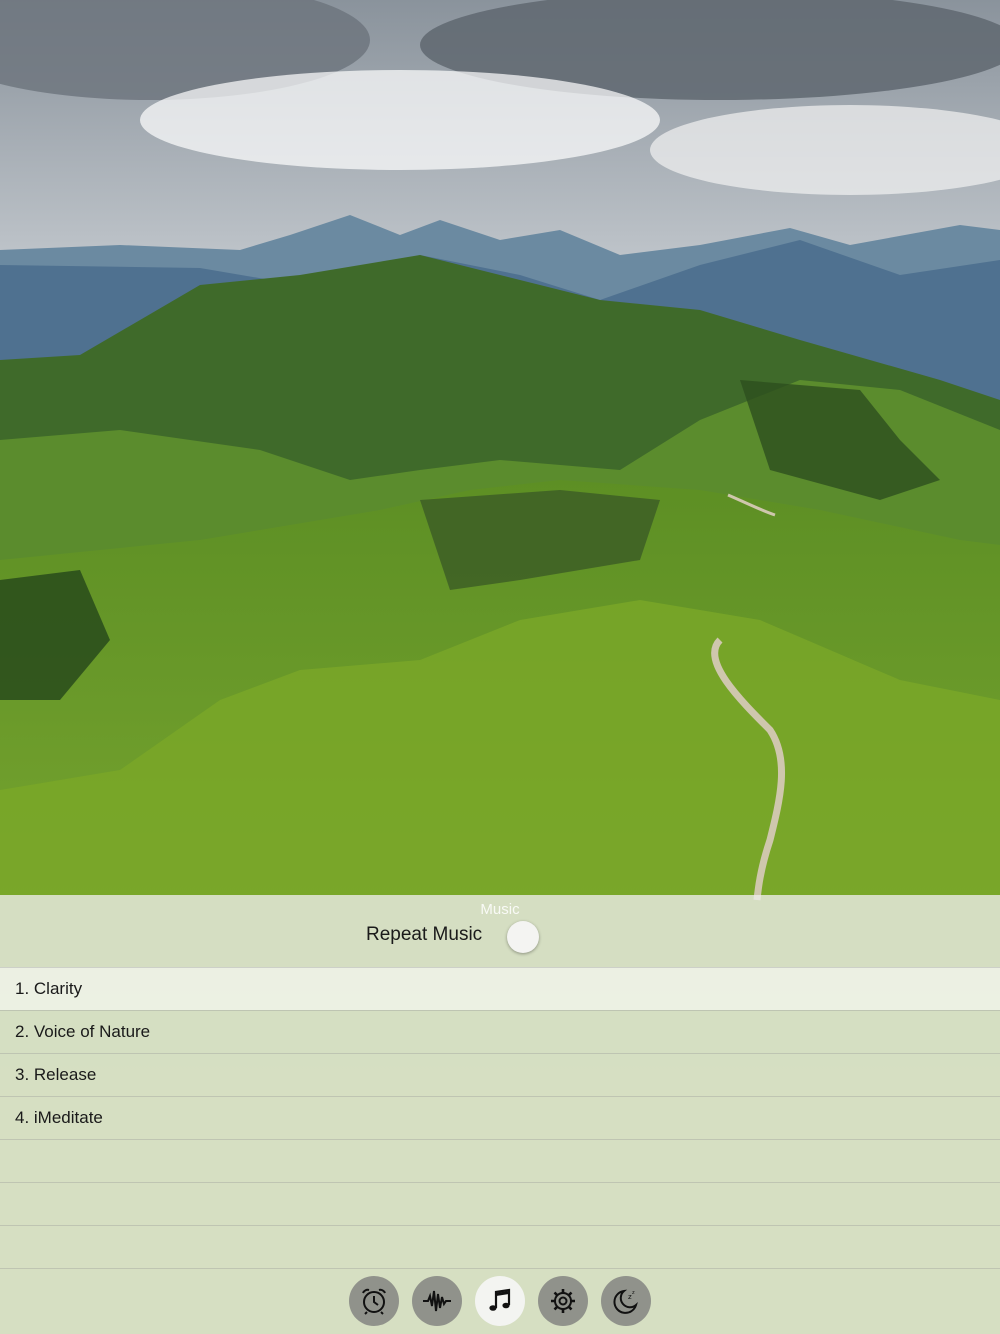 This screenshot has height=1334, width=1000. I want to click on track-item: 4. iMeditate, so click(500, 1117).